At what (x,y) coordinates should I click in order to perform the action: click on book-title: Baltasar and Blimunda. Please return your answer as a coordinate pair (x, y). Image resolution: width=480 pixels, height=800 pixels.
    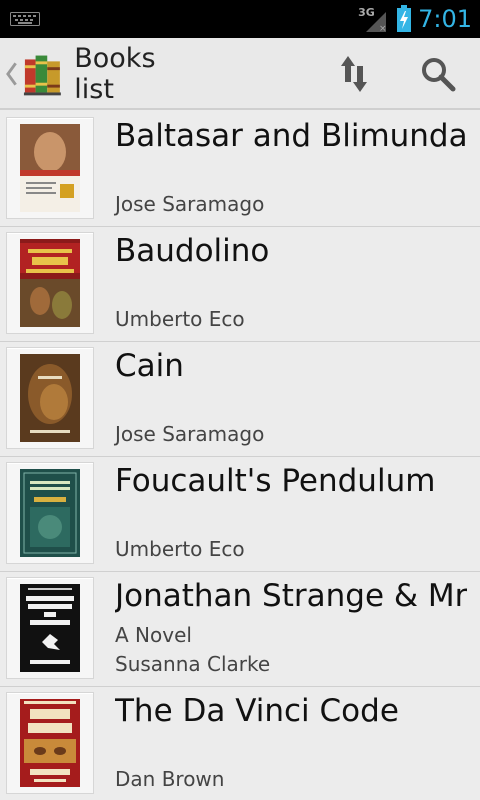
    Looking at the image, I should click on (291, 136).